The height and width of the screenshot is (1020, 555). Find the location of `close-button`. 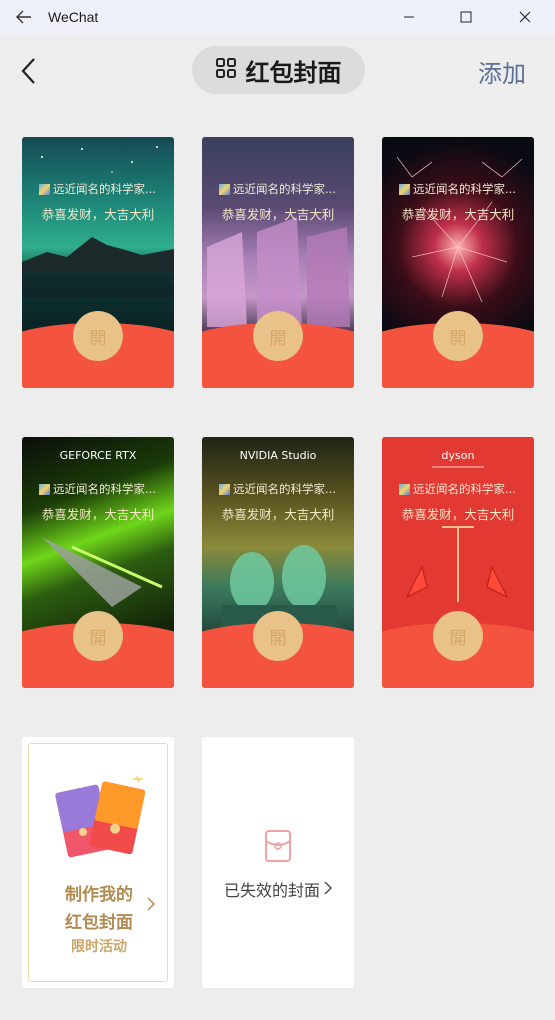

close-button is located at coordinates (525, 17).